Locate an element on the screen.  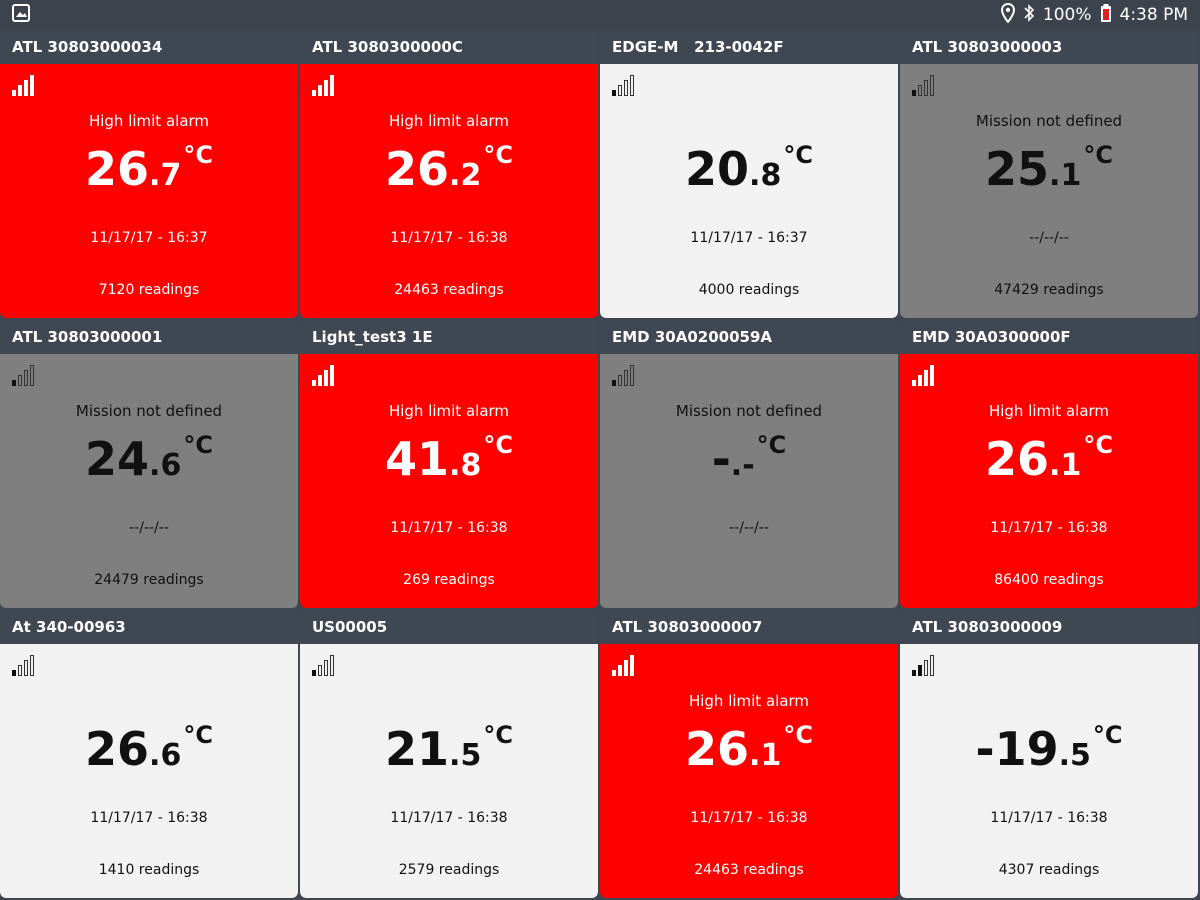
temperature-integer: - is located at coordinates (721, 459).